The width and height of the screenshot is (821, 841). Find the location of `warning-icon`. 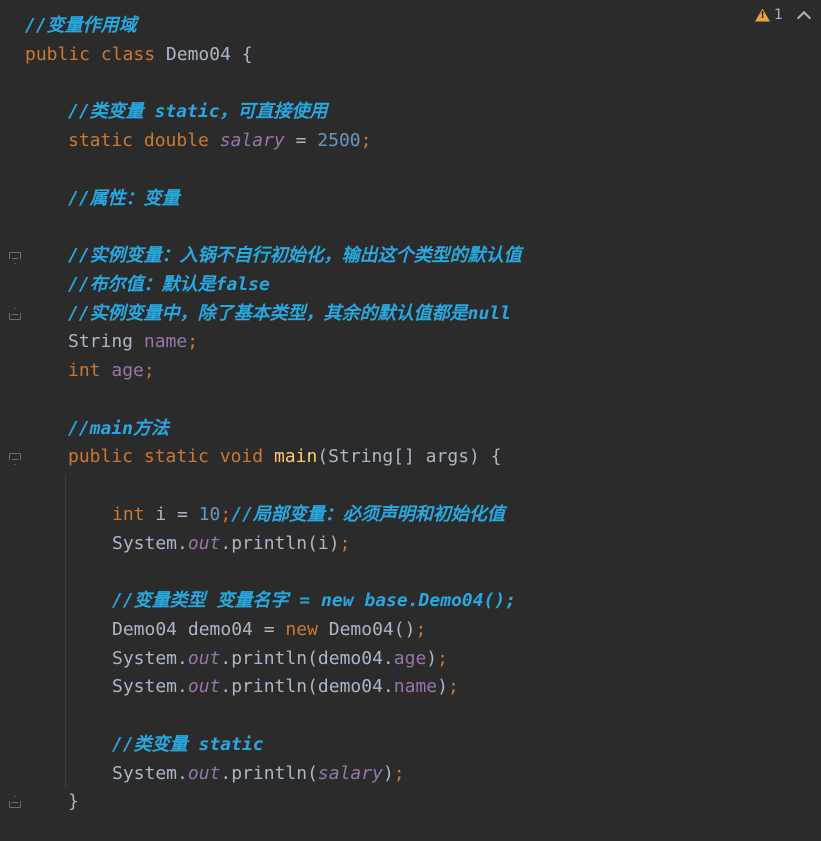

warning-icon is located at coordinates (762, 15).